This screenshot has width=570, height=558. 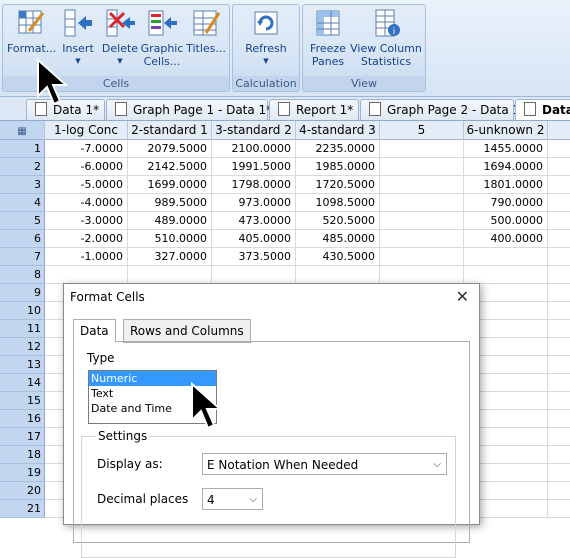 I want to click on tab-rows-and-columns: Rows and Columns, so click(x=187, y=331).